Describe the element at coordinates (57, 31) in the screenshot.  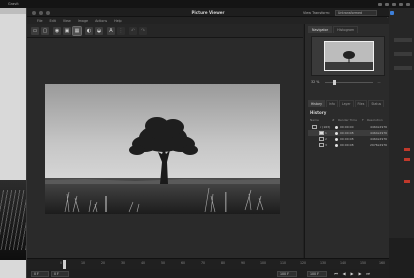
I see `camera-icon: ◉` at that location.